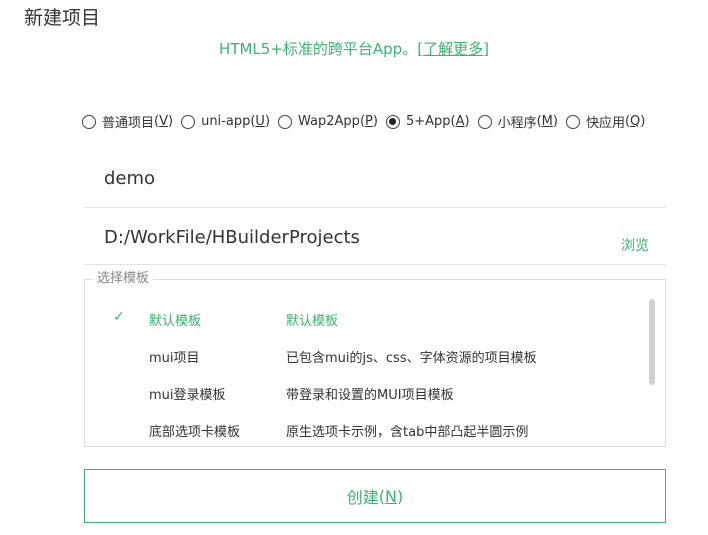  Describe the element at coordinates (635, 121) in the screenshot. I see `radio-quick-app-shortcut: Q` at that location.